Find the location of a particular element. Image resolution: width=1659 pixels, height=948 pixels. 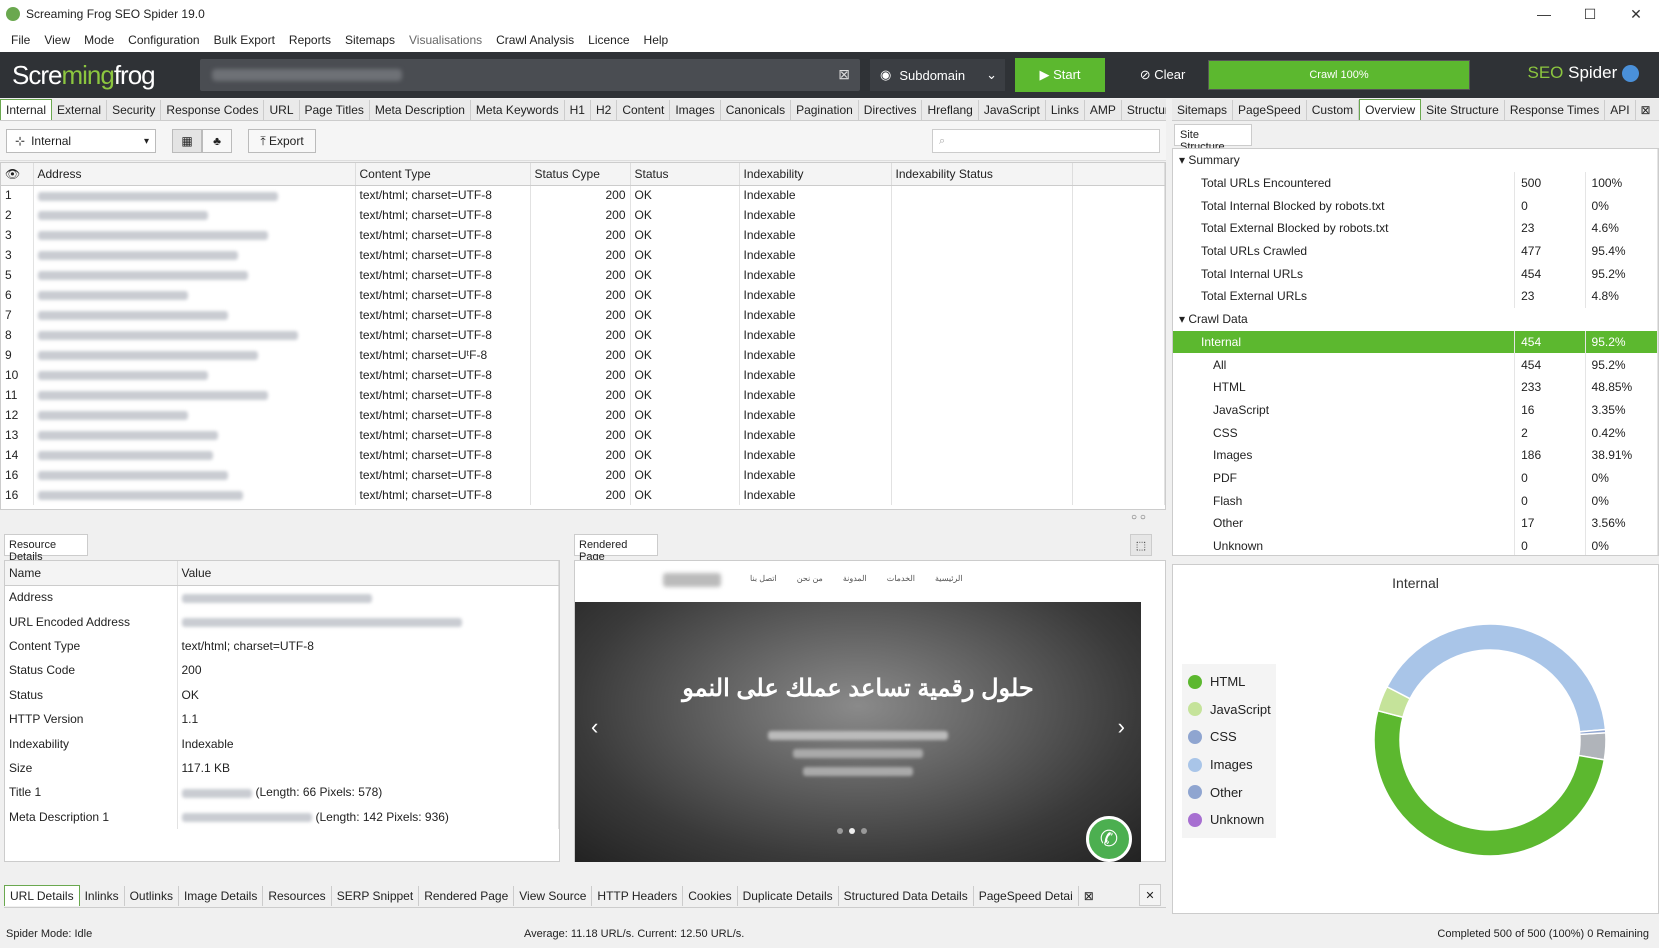

donut-slice-html is located at coordinates (1489, 783).